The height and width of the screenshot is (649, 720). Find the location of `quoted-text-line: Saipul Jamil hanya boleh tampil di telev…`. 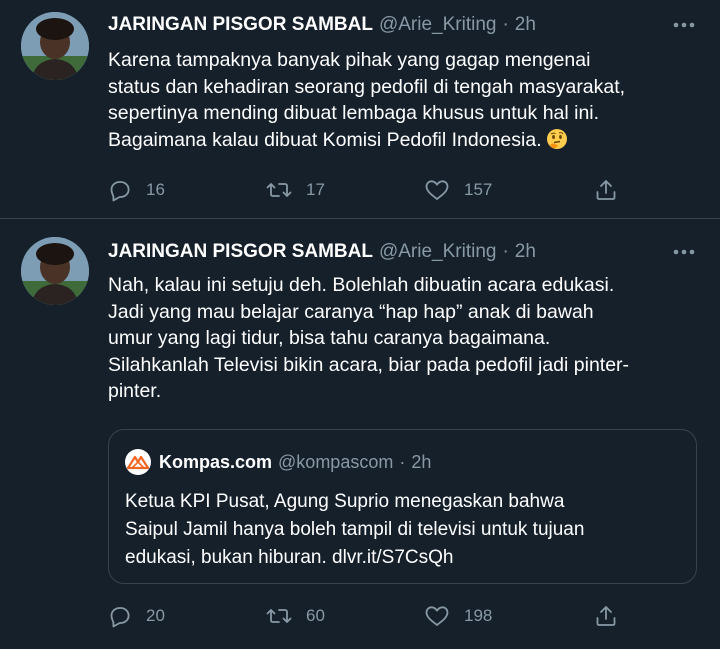

quoted-text-line: Saipul Jamil hanya boleh tampil di telev… is located at coordinates (355, 529).